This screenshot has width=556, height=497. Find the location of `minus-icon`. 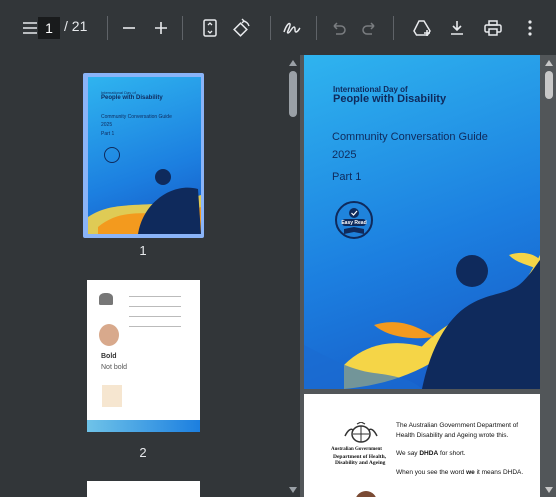

minus-icon is located at coordinates (129, 28).